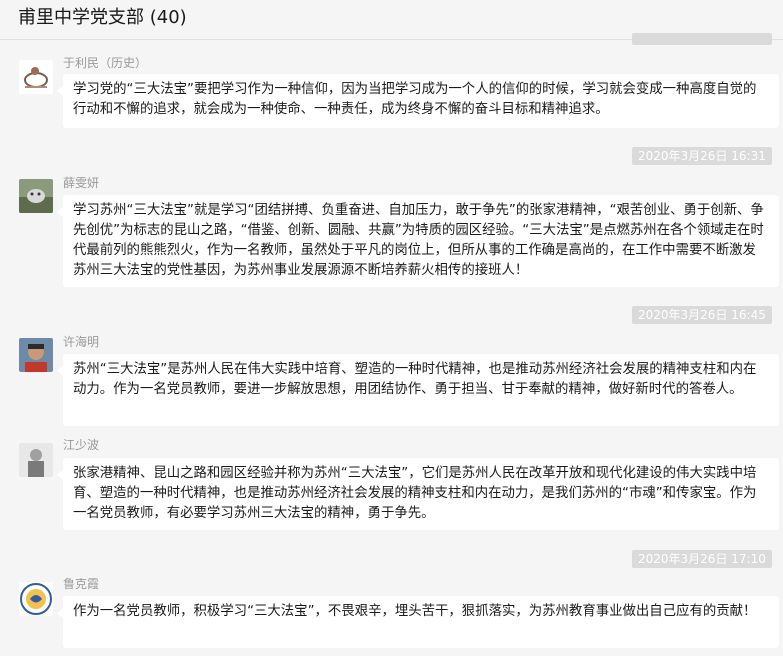 The height and width of the screenshot is (656, 783). I want to click on timestamp-divider: 2020年3月26日 16:31, so click(702, 156).